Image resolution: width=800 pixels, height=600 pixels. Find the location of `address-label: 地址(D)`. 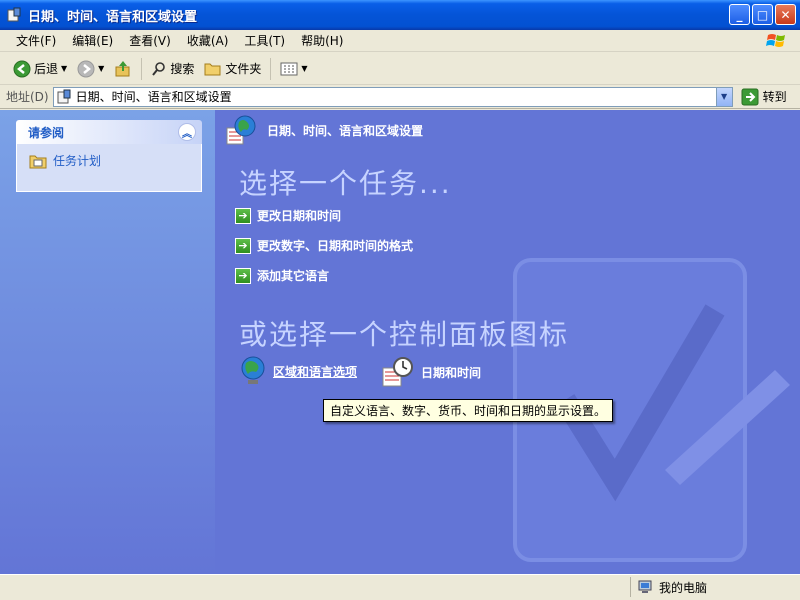

address-label: 地址(D) is located at coordinates (27, 97).